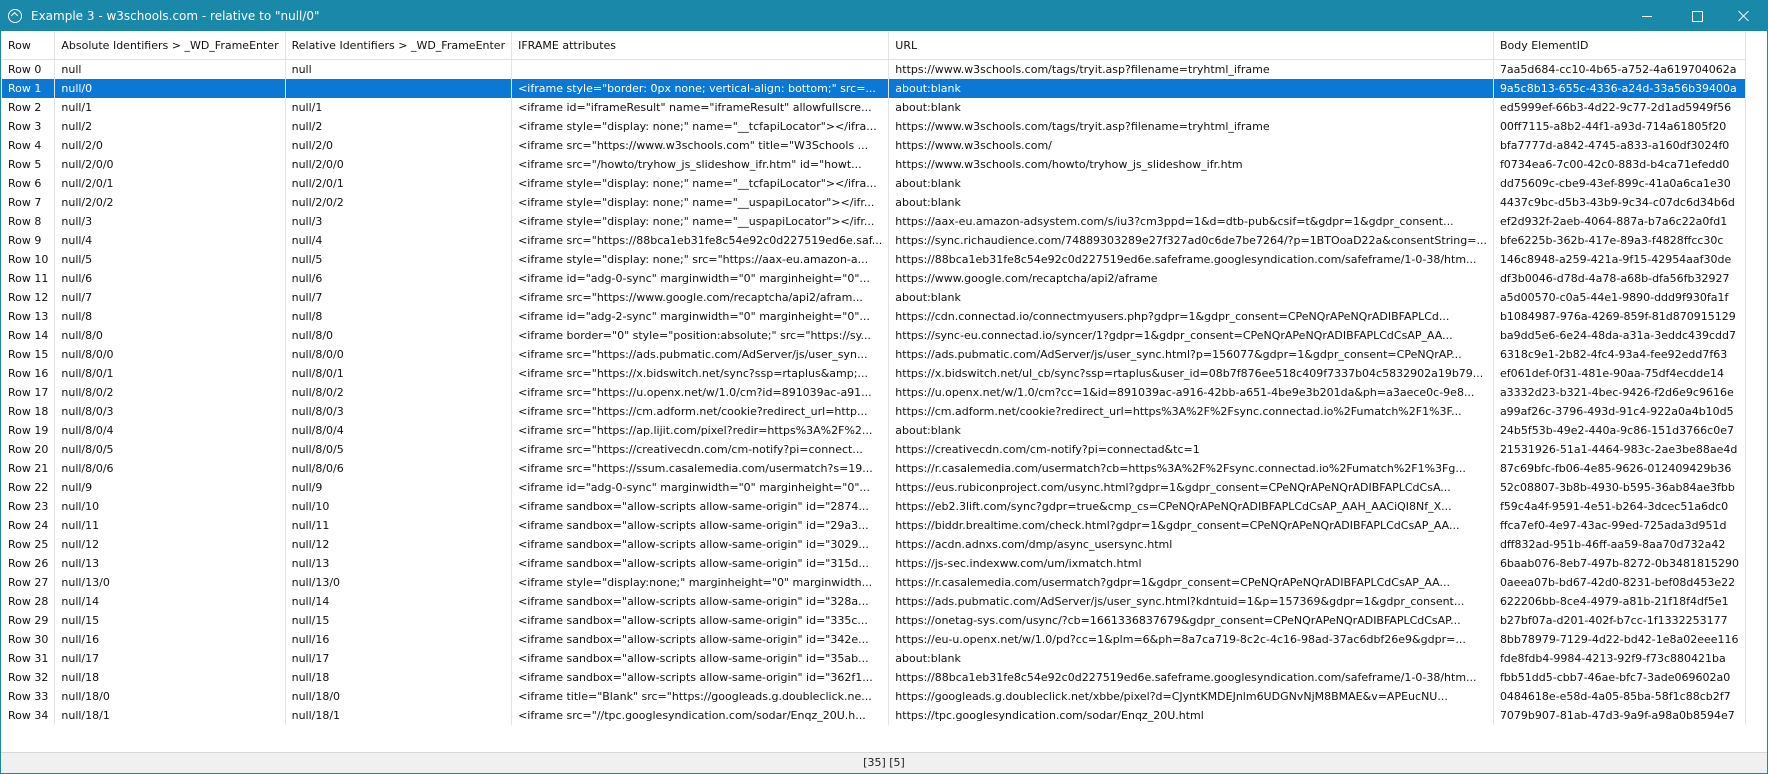 This screenshot has width=1768, height=774. Describe the element at coordinates (29, 525) in the screenshot. I see `cell-row-label: Row 24` at that location.